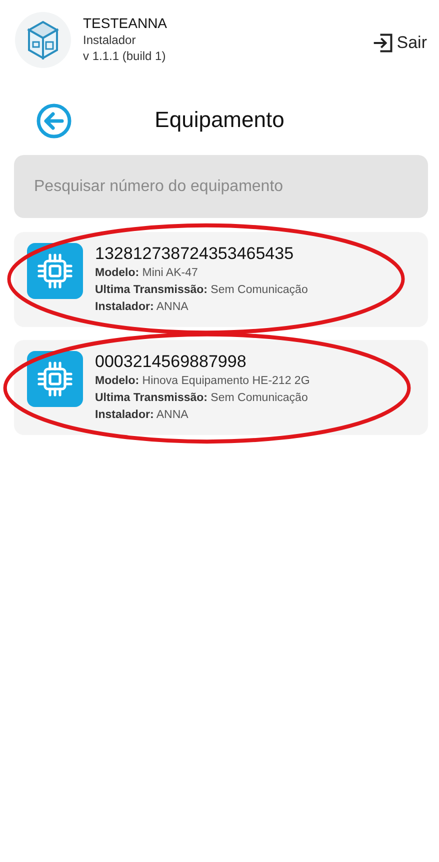 The width and height of the screenshot is (439, 862). I want to click on back-icon, so click(54, 121).